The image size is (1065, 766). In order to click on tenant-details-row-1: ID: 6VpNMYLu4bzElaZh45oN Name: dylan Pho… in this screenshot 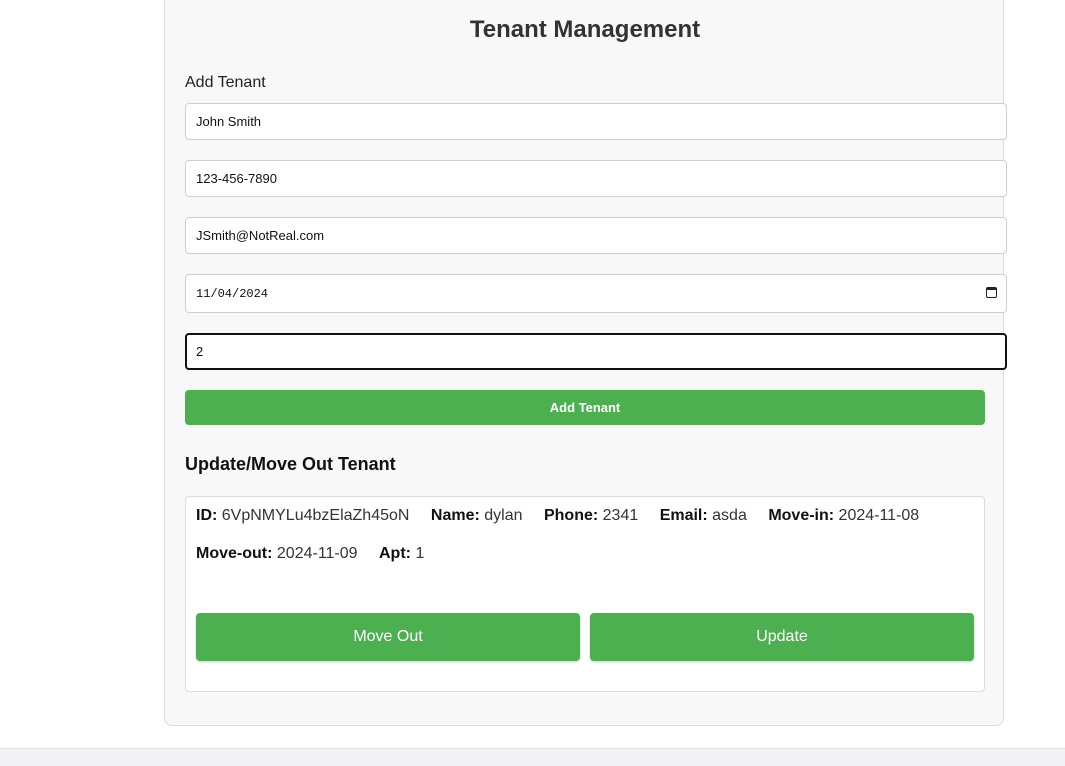, I will do `click(566, 516)`.